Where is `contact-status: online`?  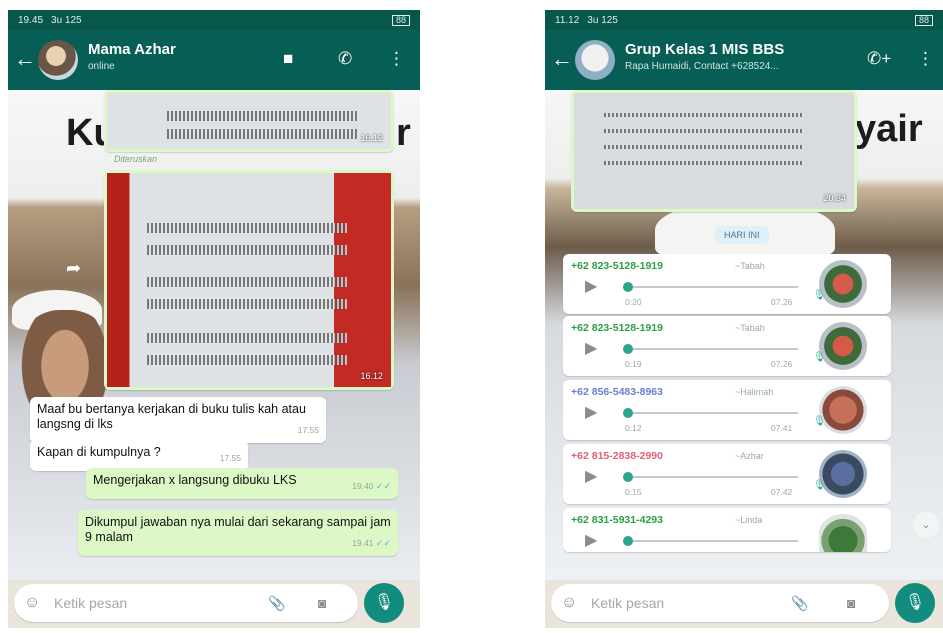
contact-status: online is located at coordinates (101, 66).